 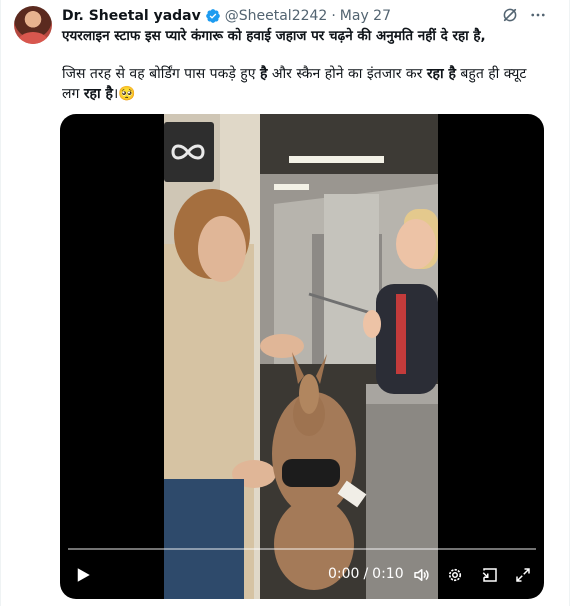 I want to click on duration: 0:10, so click(x=388, y=574).